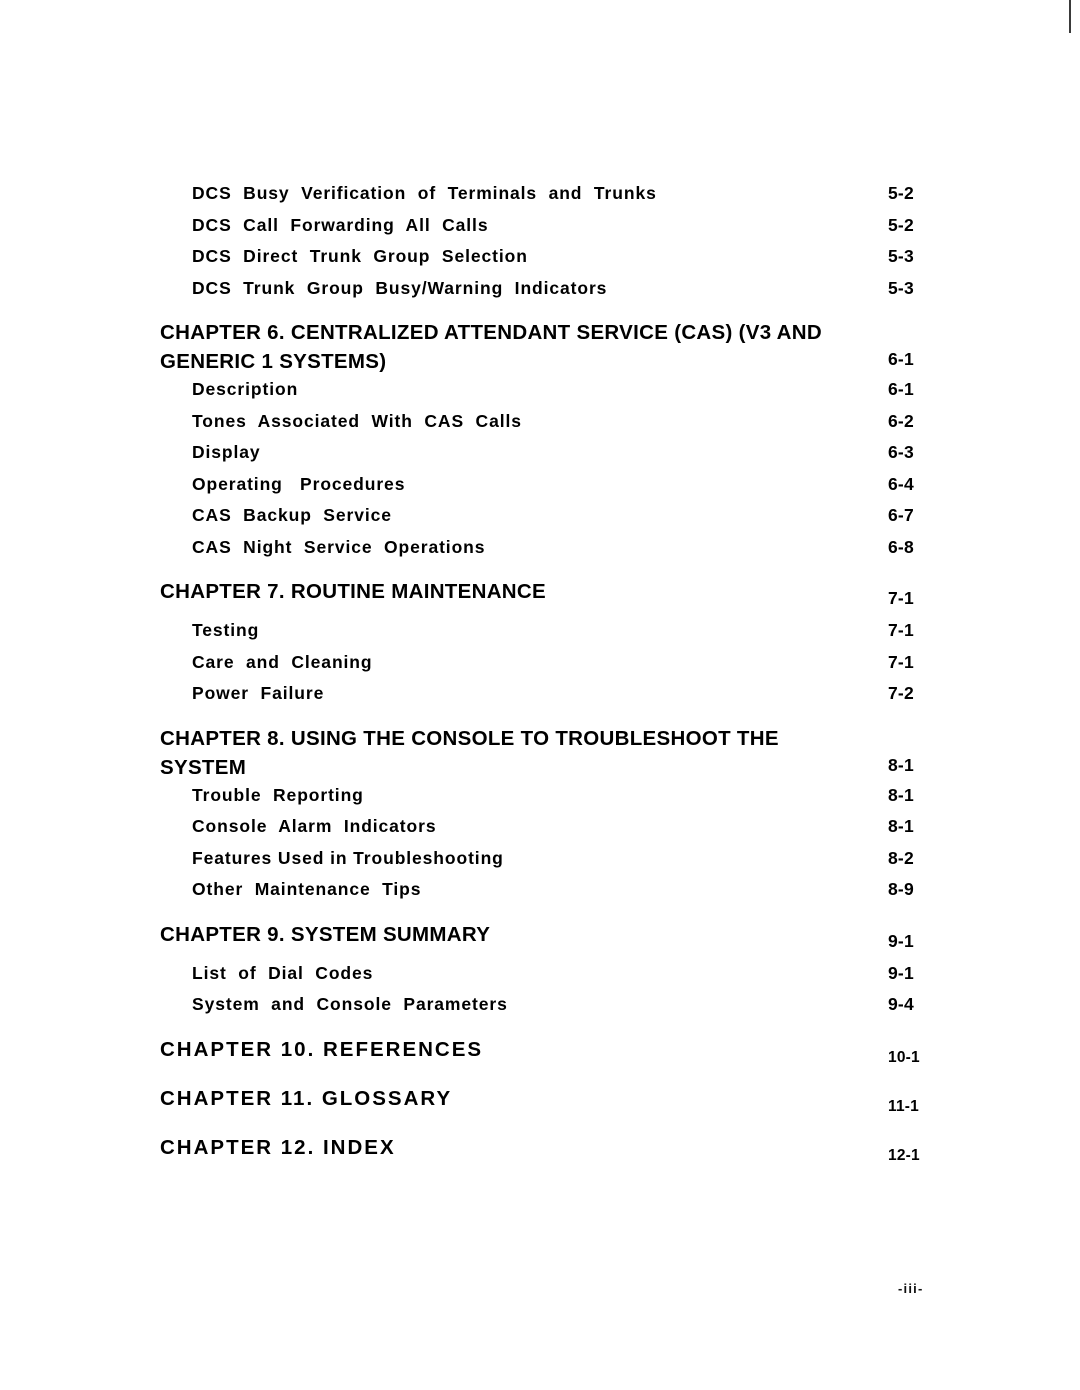 The width and height of the screenshot is (1080, 1390). I want to click on toc-entry-row: Description 6-1, so click(540, 395).